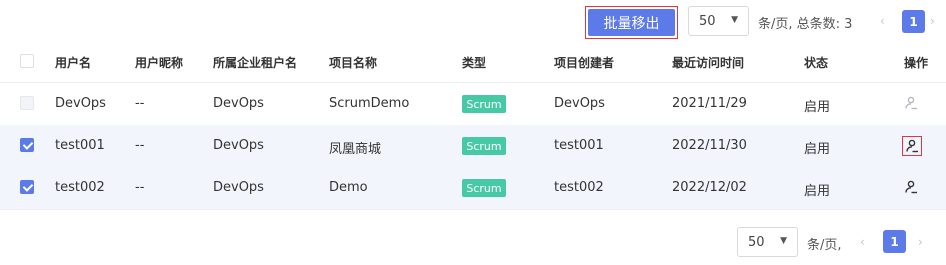  Describe the element at coordinates (80, 103) in the screenshot. I see `cell-username: DevOps` at that location.